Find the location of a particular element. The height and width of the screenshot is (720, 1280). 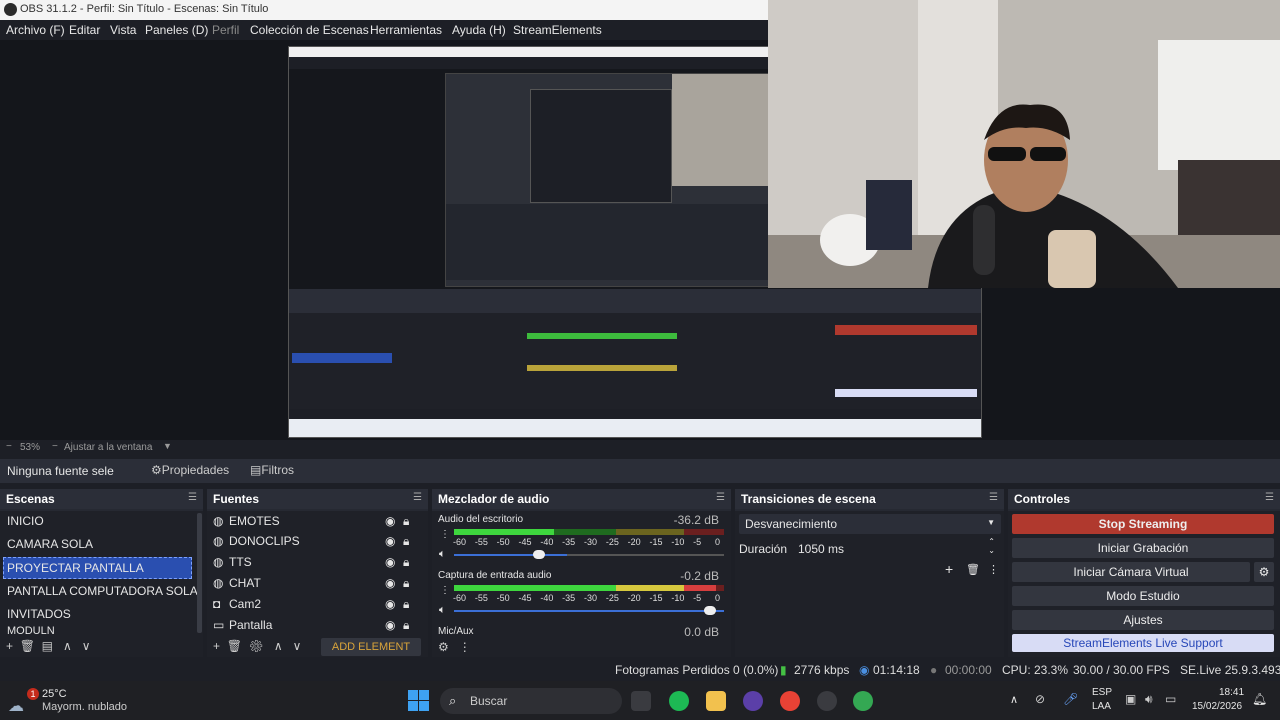

stepper-icon: ⌃ ⌄ is located at coordinates (991, 546).